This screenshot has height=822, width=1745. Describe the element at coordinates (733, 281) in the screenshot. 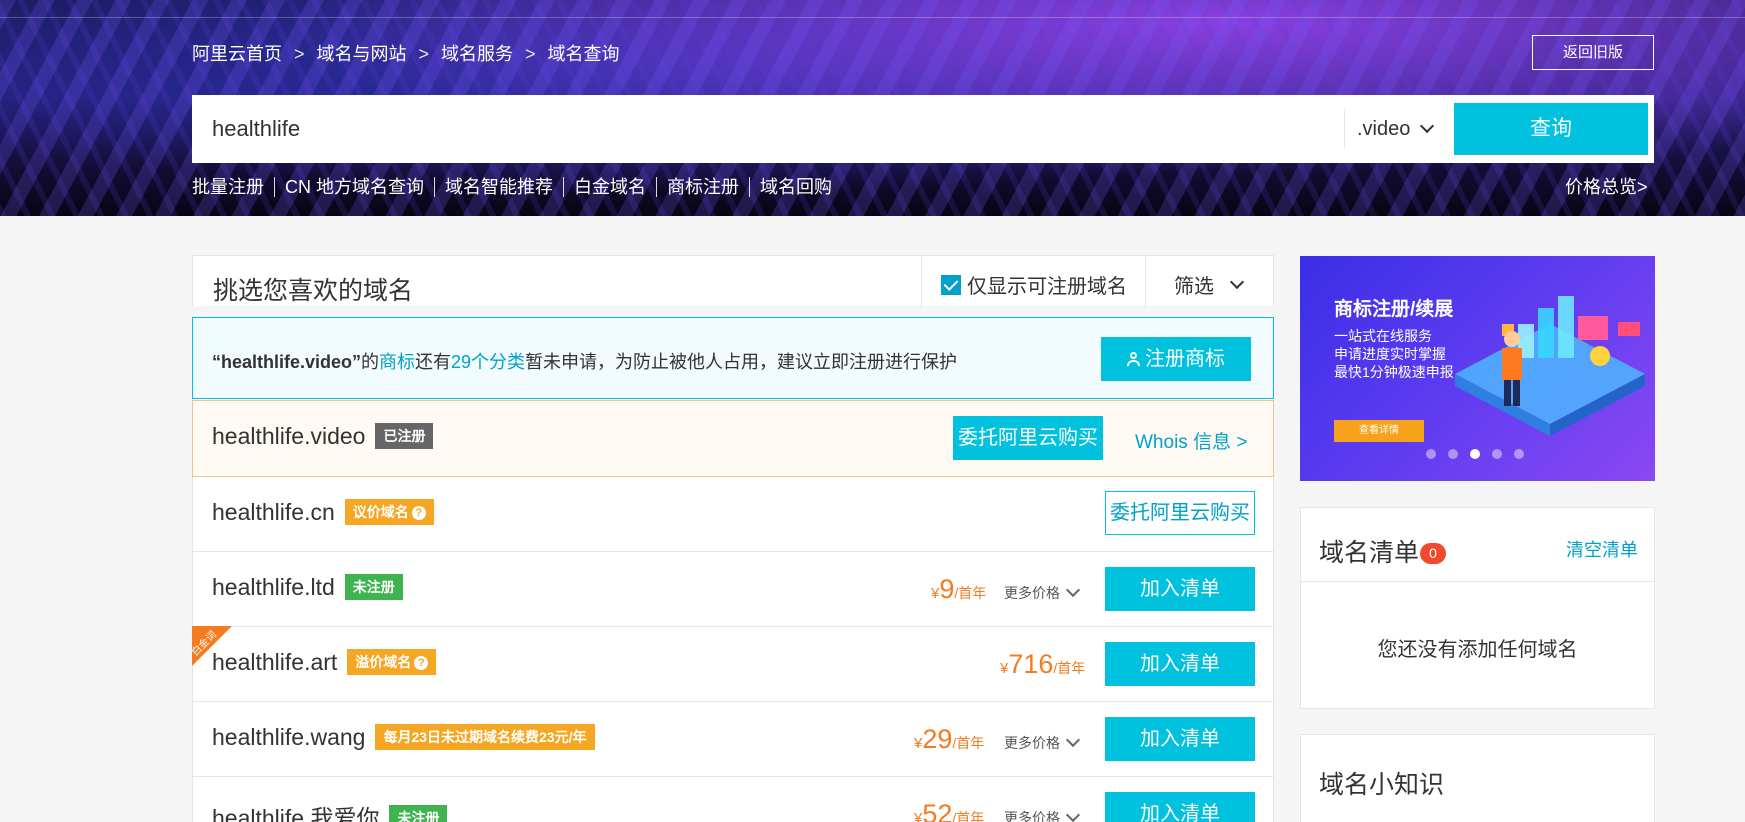

I see `results-header: 挑选您喜欢的域名 仅显示可注册域名 筛选` at that location.